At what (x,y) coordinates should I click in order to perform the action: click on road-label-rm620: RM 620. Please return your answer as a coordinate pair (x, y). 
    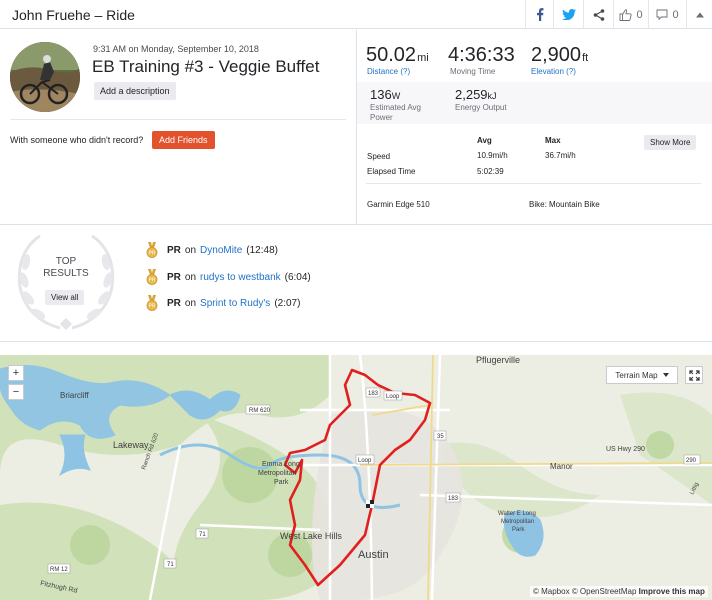
    Looking at the image, I should click on (260, 411).